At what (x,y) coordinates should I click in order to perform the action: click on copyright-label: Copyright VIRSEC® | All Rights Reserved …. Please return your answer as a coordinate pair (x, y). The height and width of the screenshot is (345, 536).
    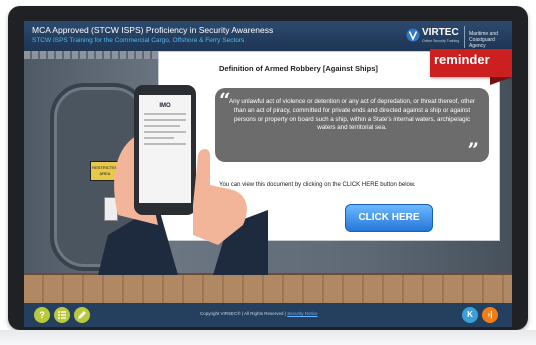
    Looking at the image, I should click on (244, 313).